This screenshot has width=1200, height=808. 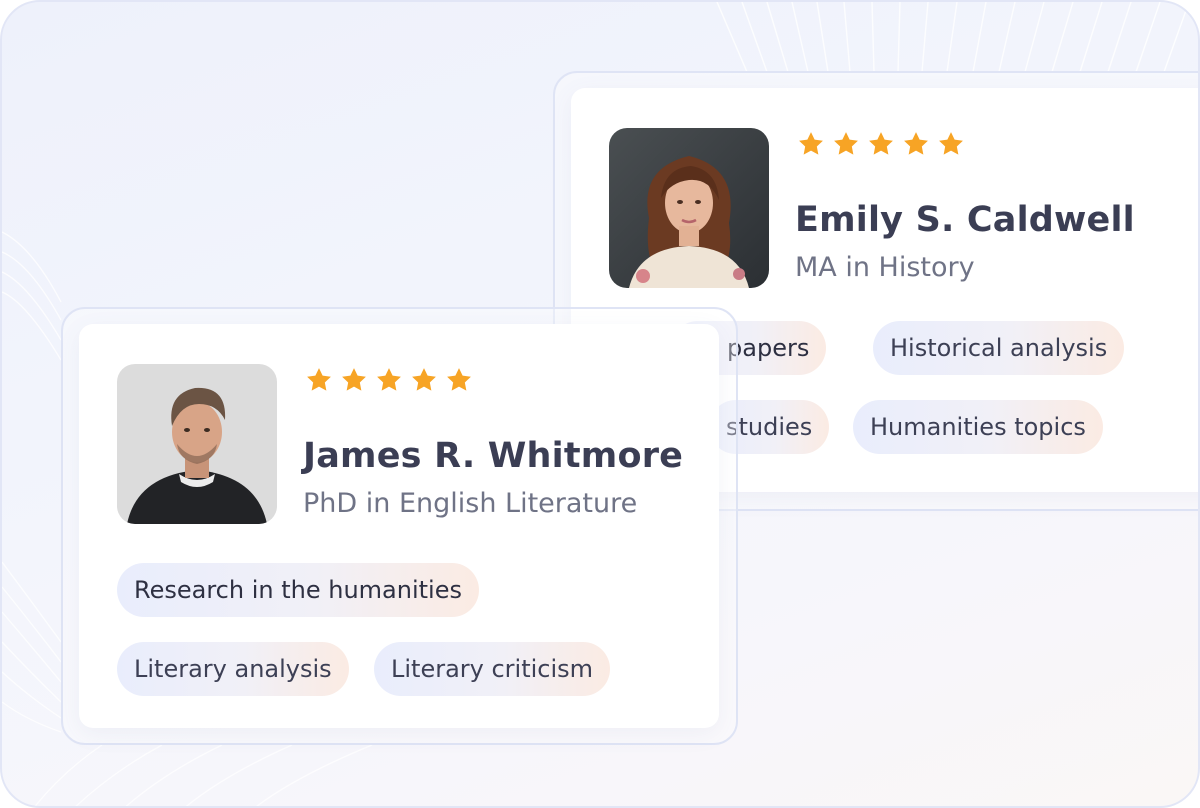 What do you see at coordinates (298, 590) in the screenshot?
I see `subject-tag: Research in the humanities` at bounding box center [298, 590].